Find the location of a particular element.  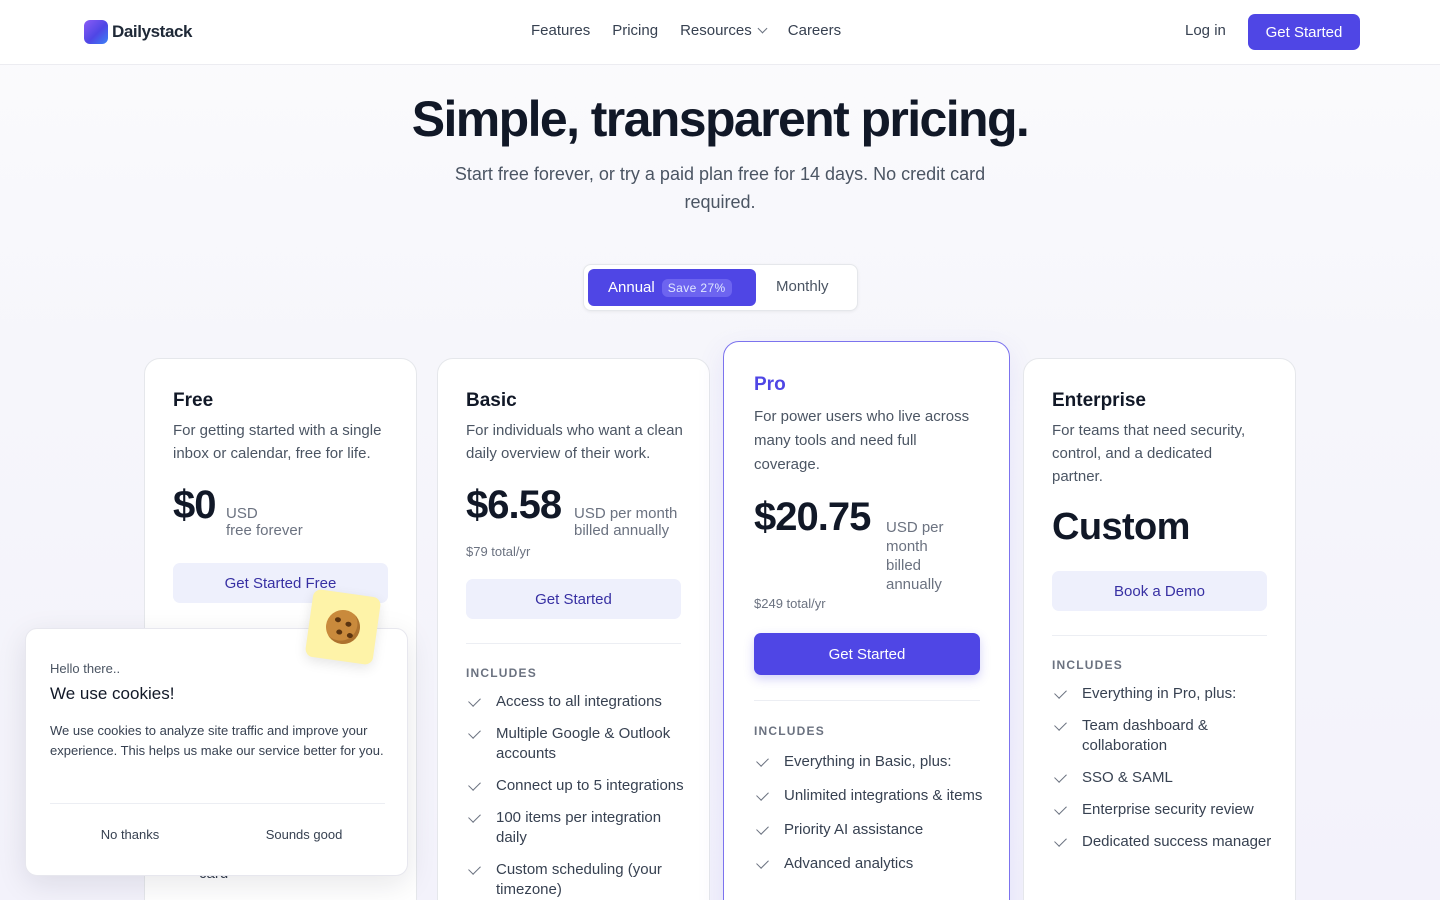

feature-item: SSO & SAML is located at coordinates (1164, 778).